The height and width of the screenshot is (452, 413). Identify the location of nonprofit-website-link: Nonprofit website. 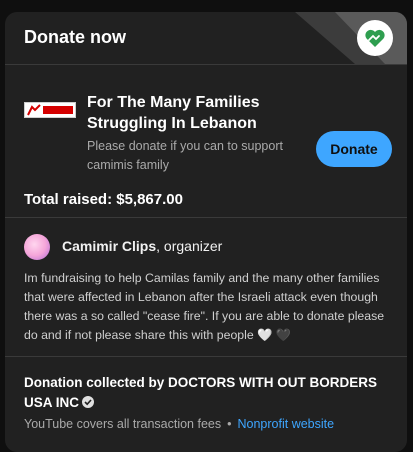
(286, 424).